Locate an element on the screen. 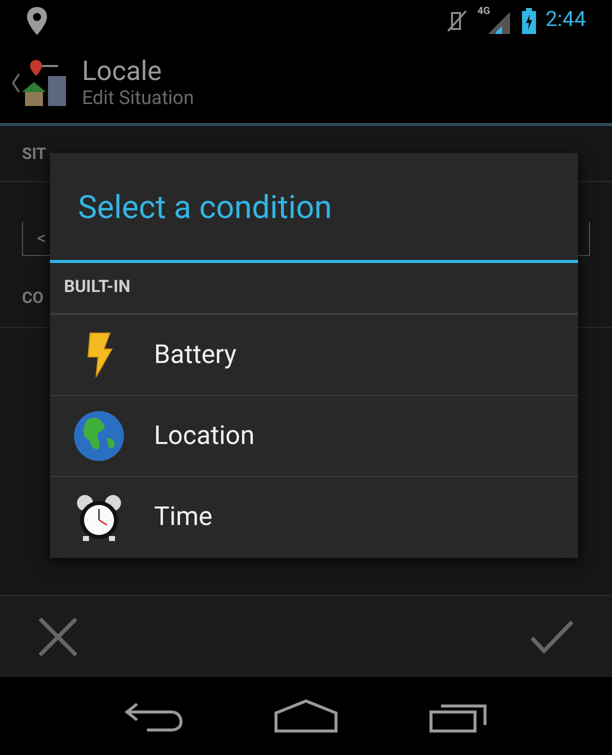 The height and width of the screenshot is (755, 612). back-chevron-icon is located at coordinates (16, 82).